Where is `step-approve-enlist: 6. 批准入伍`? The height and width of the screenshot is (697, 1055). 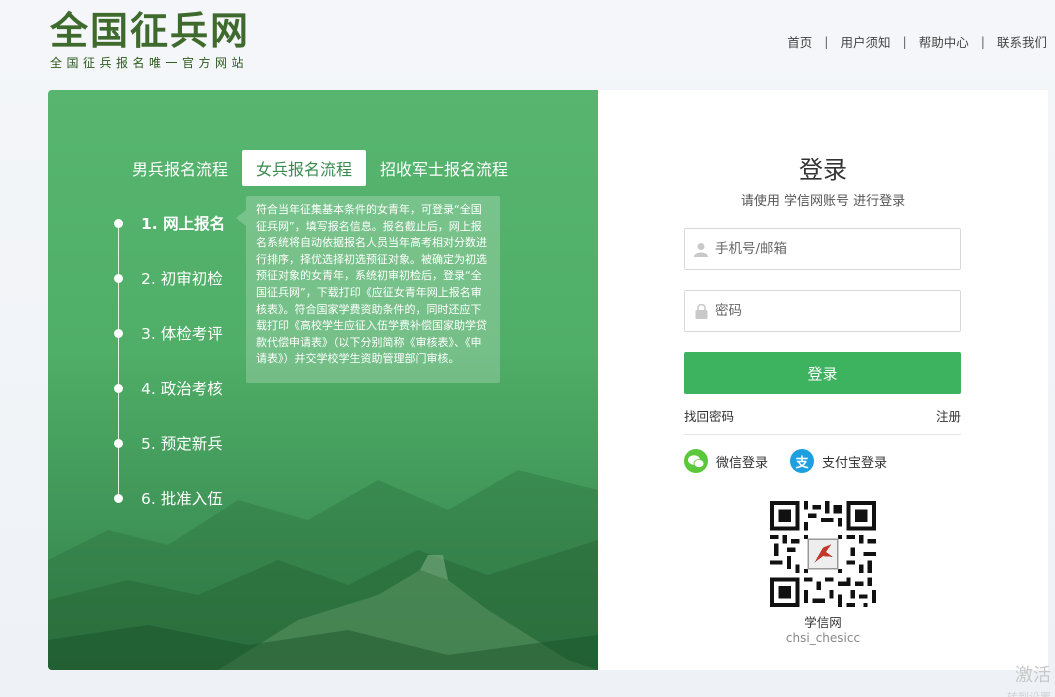
step-approve-enlist: 6. 批准入伍 is located at coordinates (168, 498).